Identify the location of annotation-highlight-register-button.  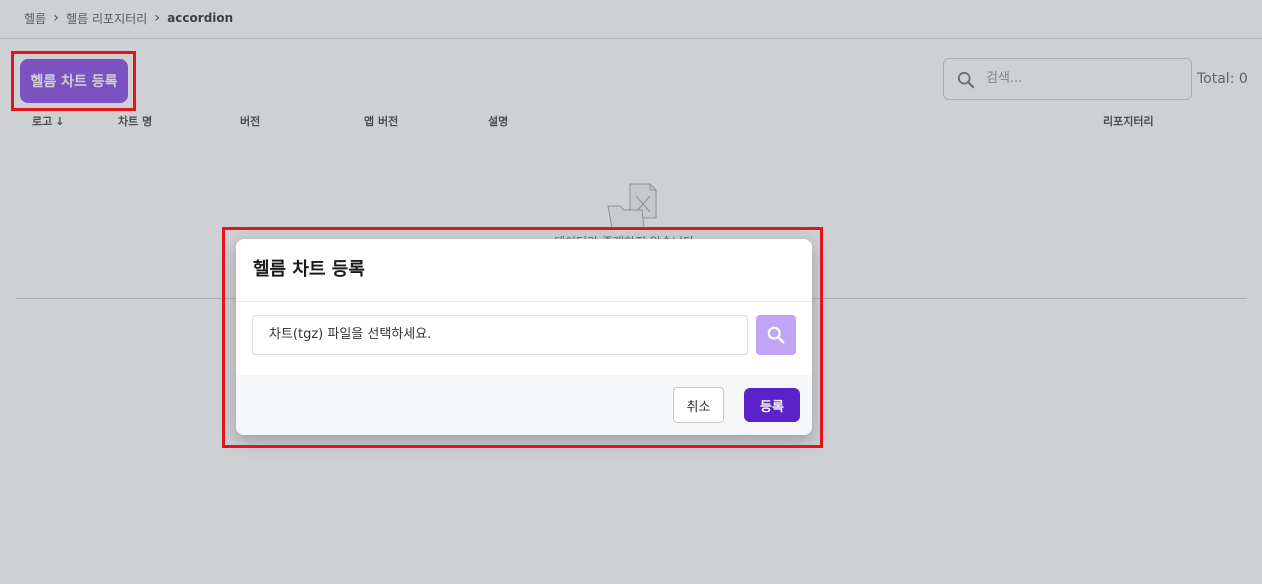
(73, 81).